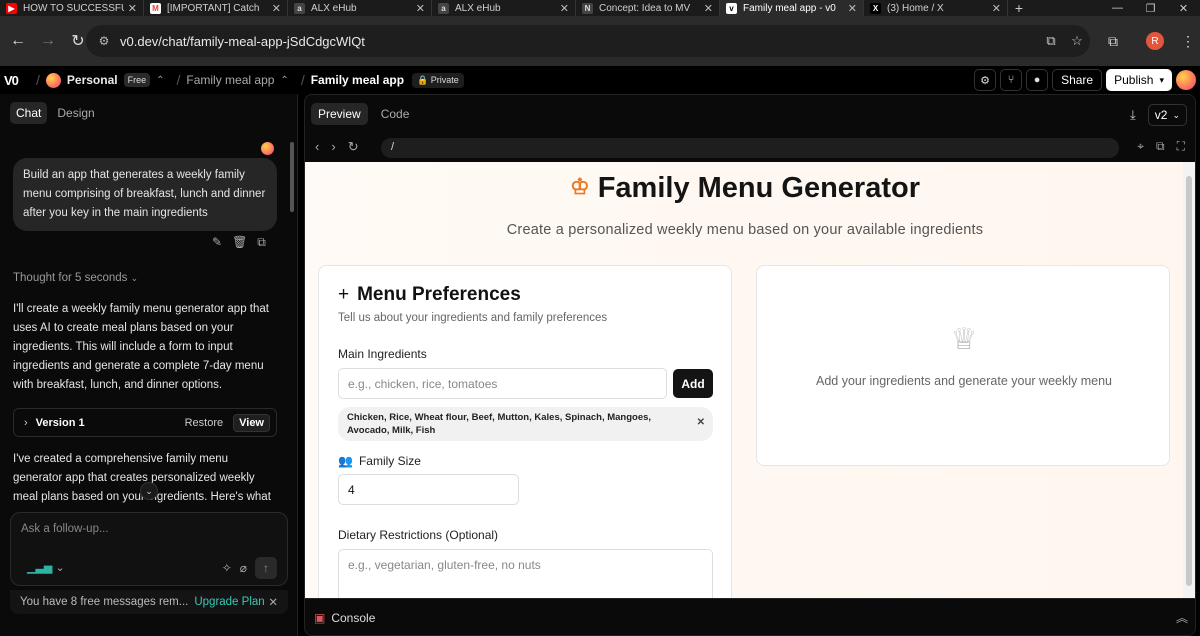 This screenshot has width=1200, height=636. I want to click on download-icon: ⤓, so click(1133, 115).